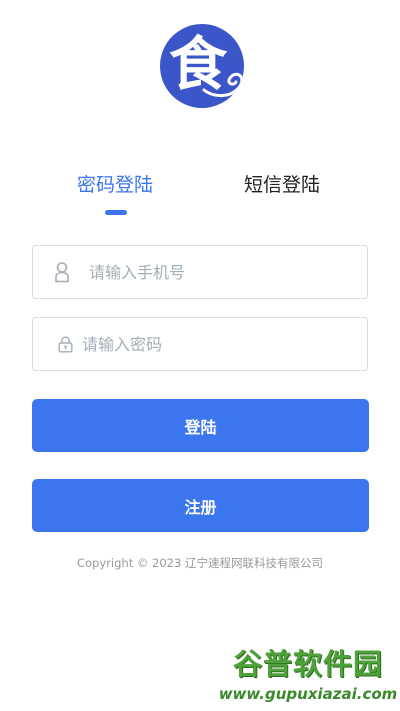 The image size is (400, 711). What do you see at coordinates (62, 272) in the screenshot?
I see `user-icon` at bounding box center [62, 272].